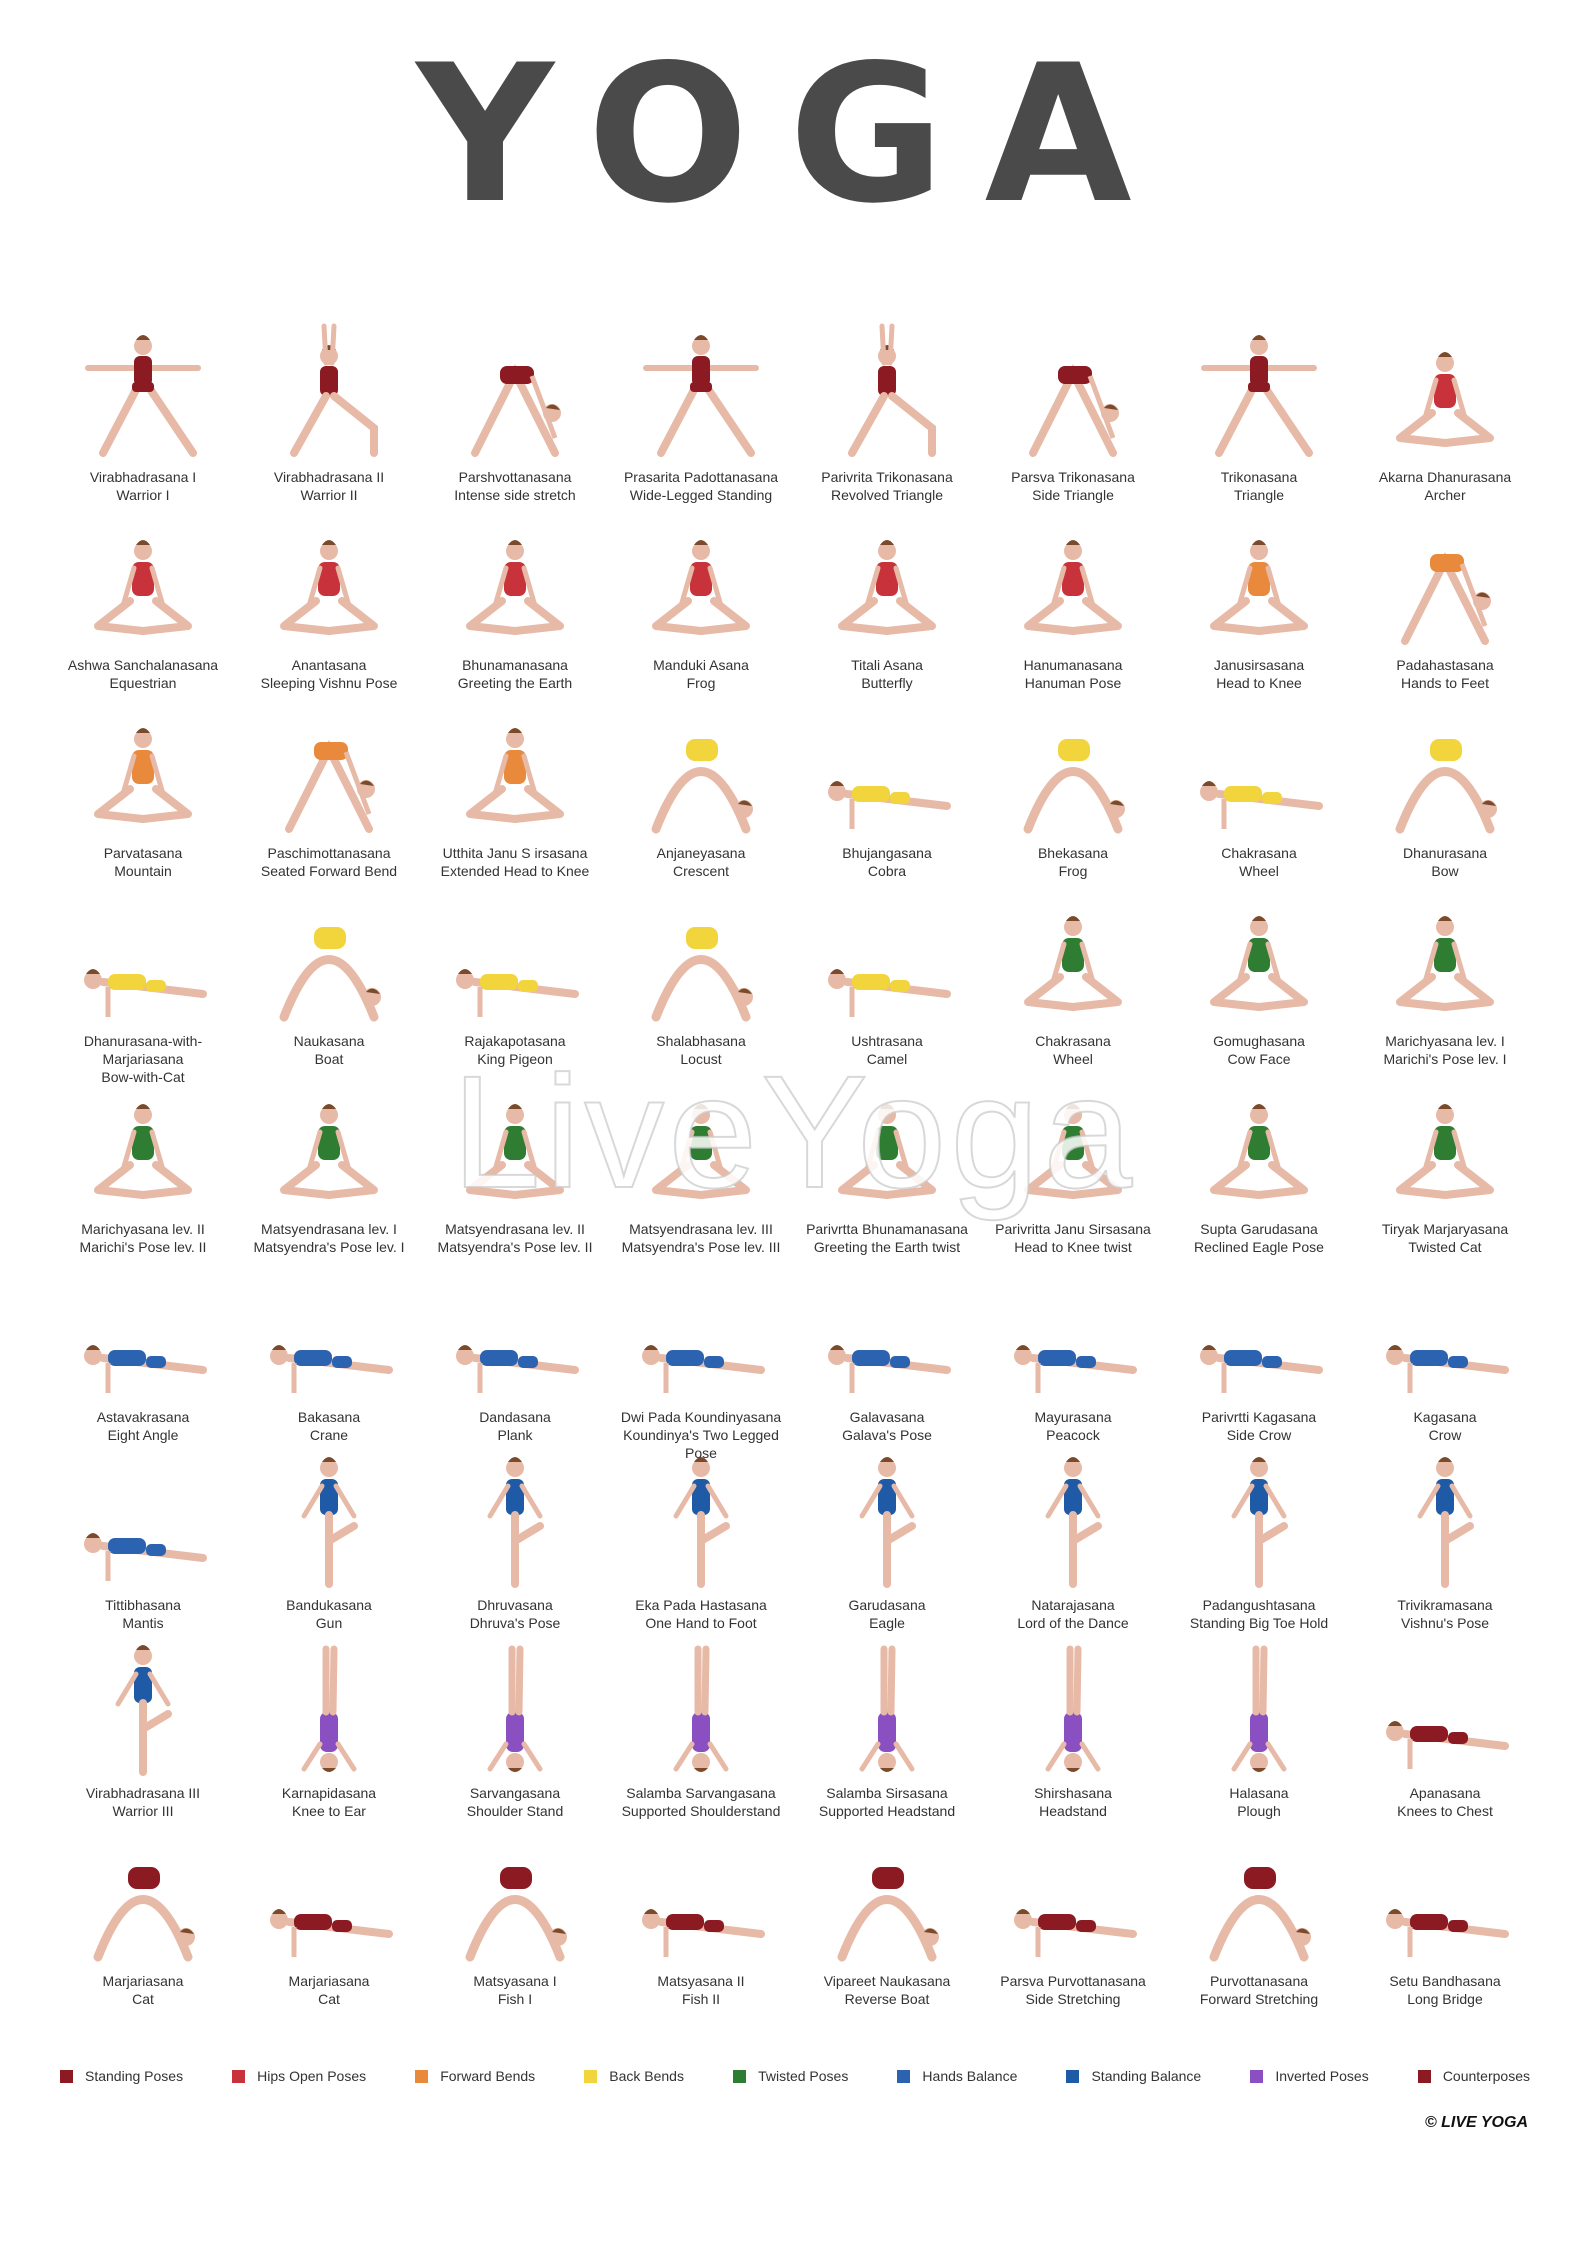  I want to click on pose-name: Sarvangasana, so click(515, 1793).